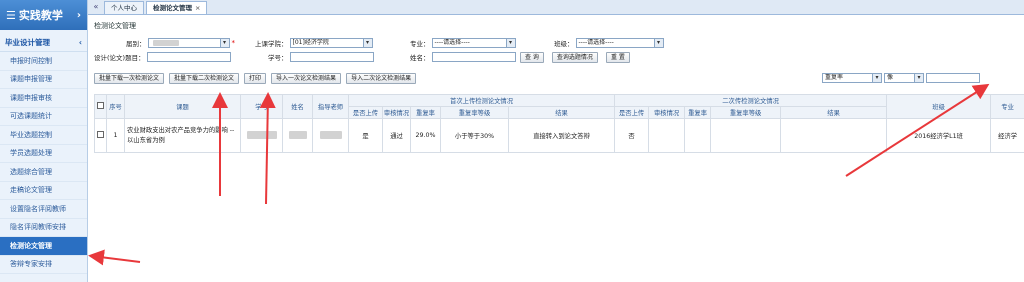 This screenshot has height=282, width=1024. Describe the element at coordinates (574, 57) in the screenshot. I see `query-topic-stats-button: 查询选题情况` at that location.